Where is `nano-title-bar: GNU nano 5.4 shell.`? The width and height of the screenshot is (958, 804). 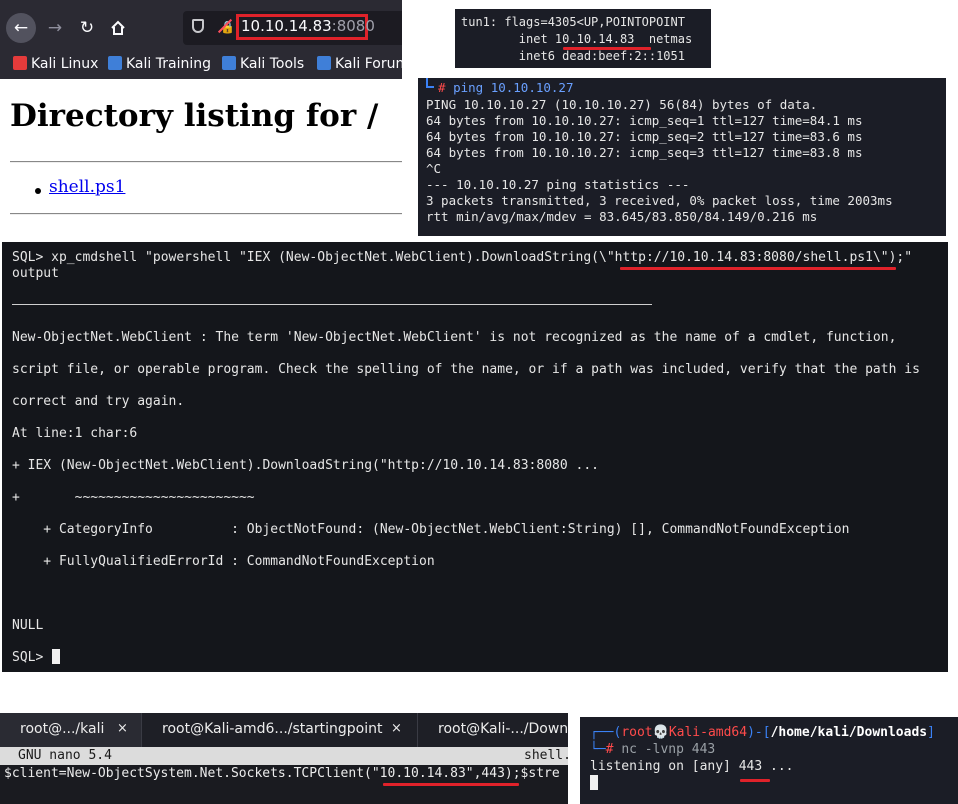
nano-title-bar: GNU nano 5.4 shell. is located at coordinates (284, 756).